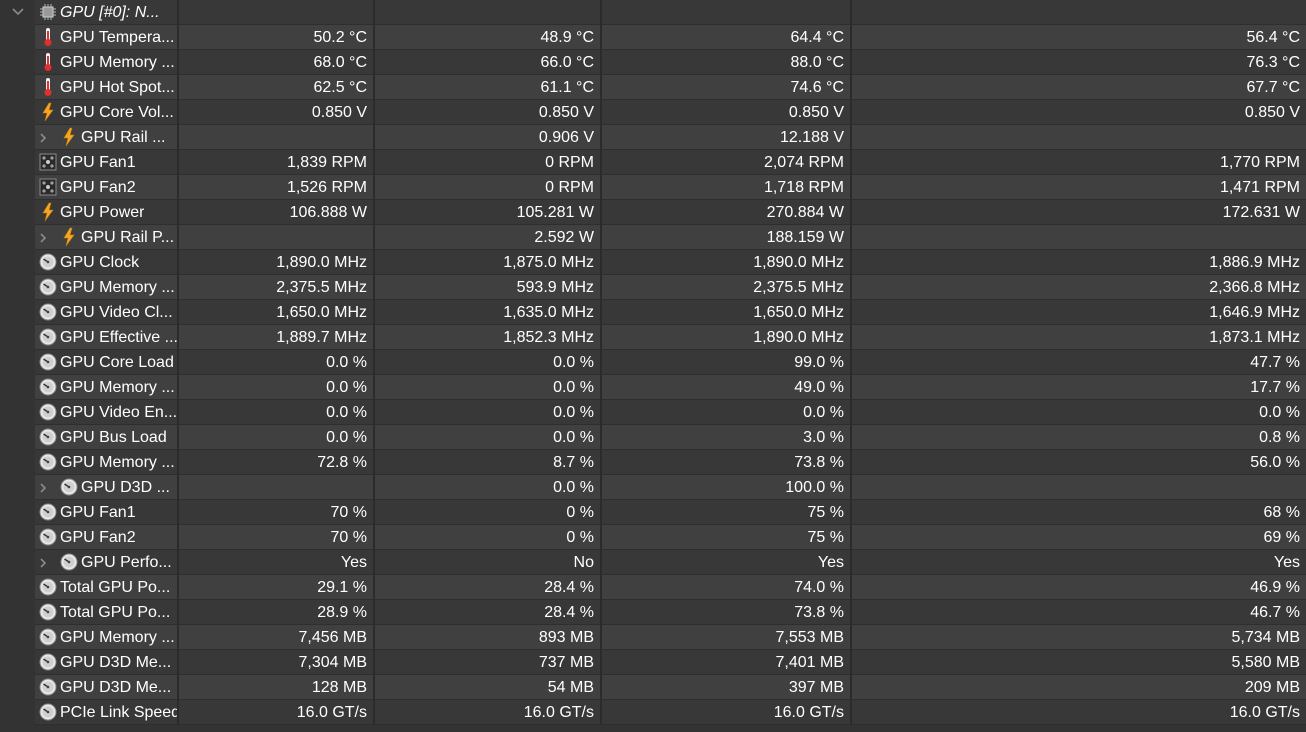  What do you see at coordinates (653, 412) in the screenshot?
I see `table-row: GPU Video En... 0.0 % 0.0 % 0.0 % 0.0 %` at bounding box center [653, 412].